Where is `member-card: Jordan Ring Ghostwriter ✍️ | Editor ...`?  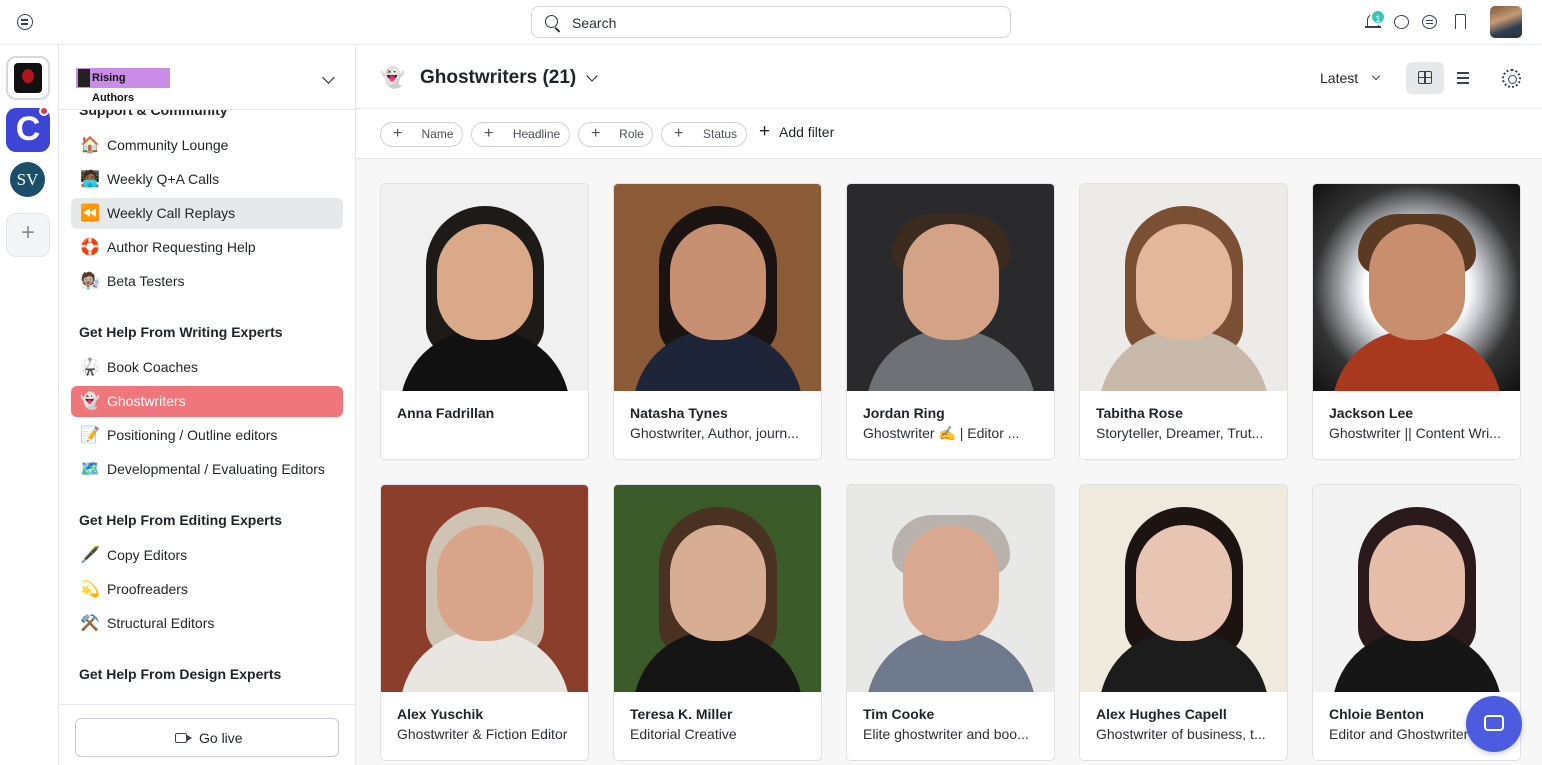 member-card: Jordan Ring Ghostwriter ✍️ | Editor ... is located at coordinates (950, 321).